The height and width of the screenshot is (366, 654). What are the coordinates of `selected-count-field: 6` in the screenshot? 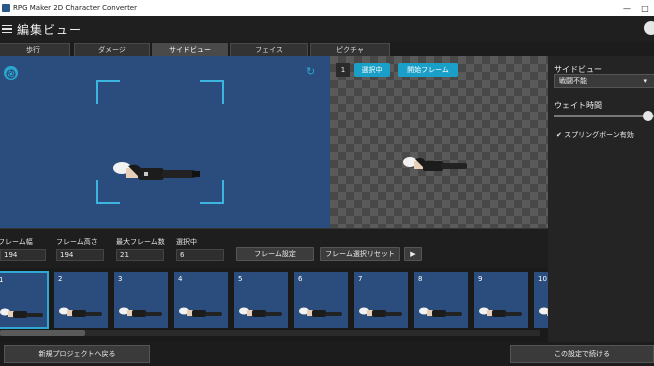 It's located at (200, 255).